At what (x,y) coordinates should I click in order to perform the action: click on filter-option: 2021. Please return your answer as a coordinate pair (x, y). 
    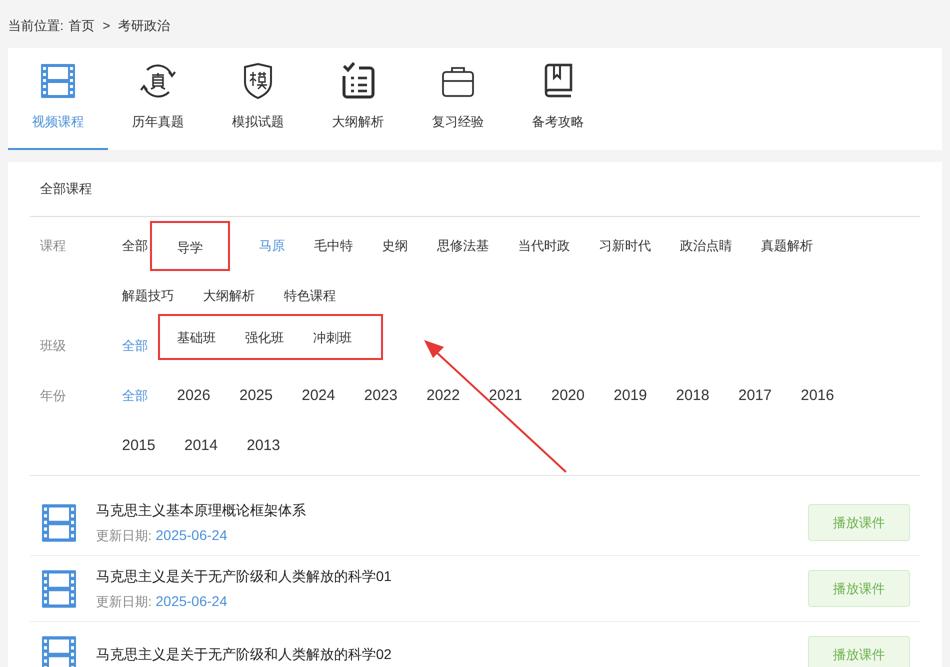
    Looking at the image, I should click on (505, 396).